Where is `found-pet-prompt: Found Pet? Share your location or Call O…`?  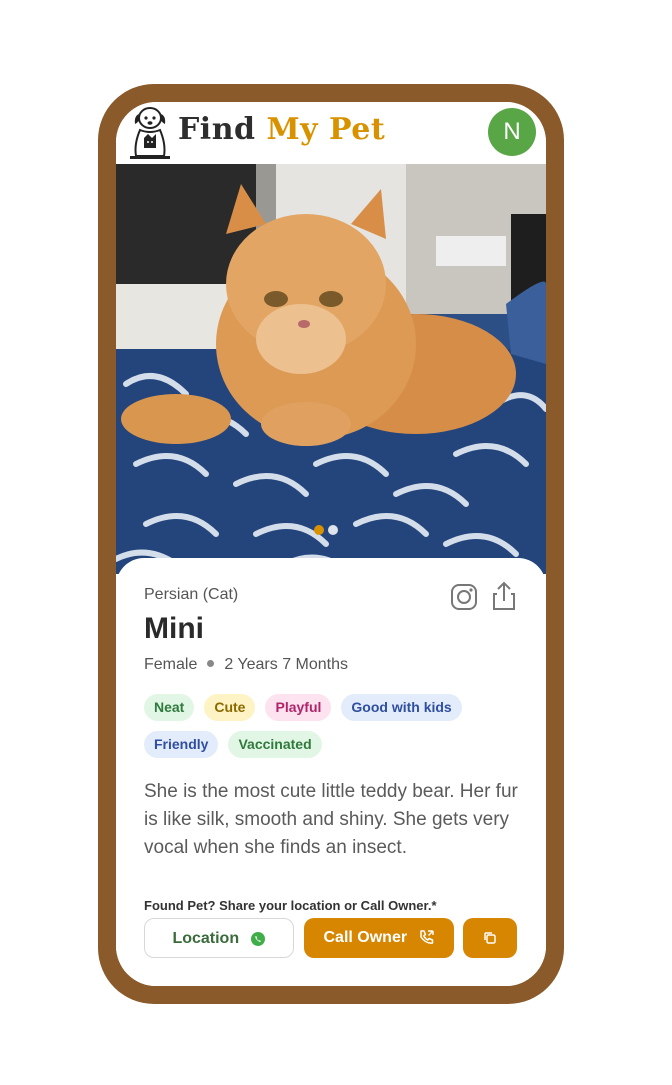 found-pet-prompt: Found Pet? Share your location or Call O… is located at coordinates (290, 905).